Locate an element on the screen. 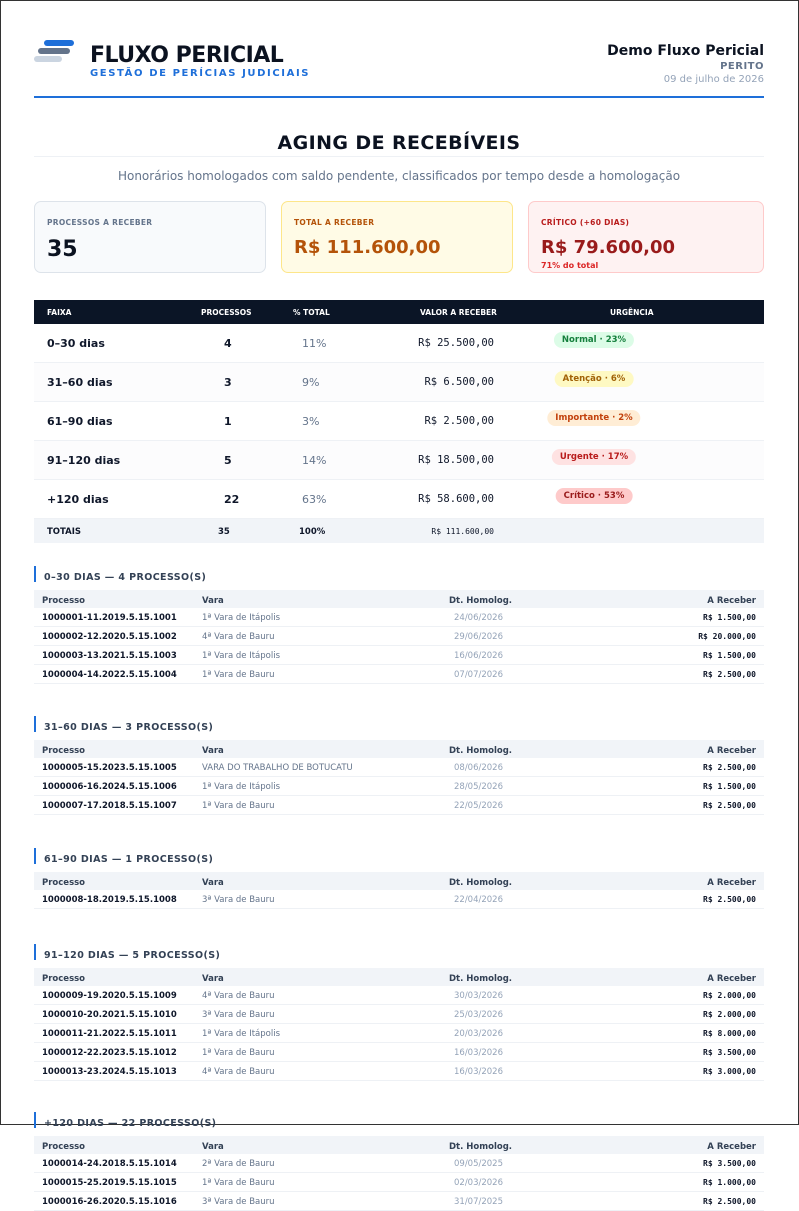 The image size is (799, 1211). aging-faixa: 31–60 dias is located at coordinates (80, 382).